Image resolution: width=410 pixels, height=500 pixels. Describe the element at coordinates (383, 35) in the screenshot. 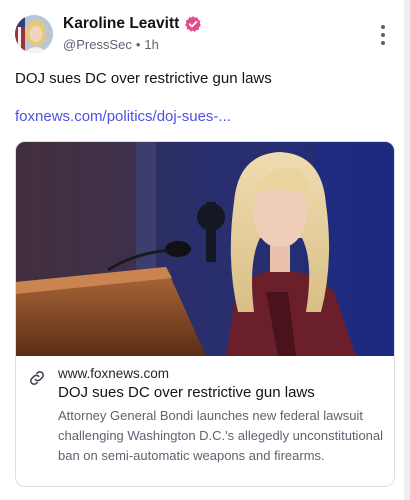

I see `more-options-icon` at that location.